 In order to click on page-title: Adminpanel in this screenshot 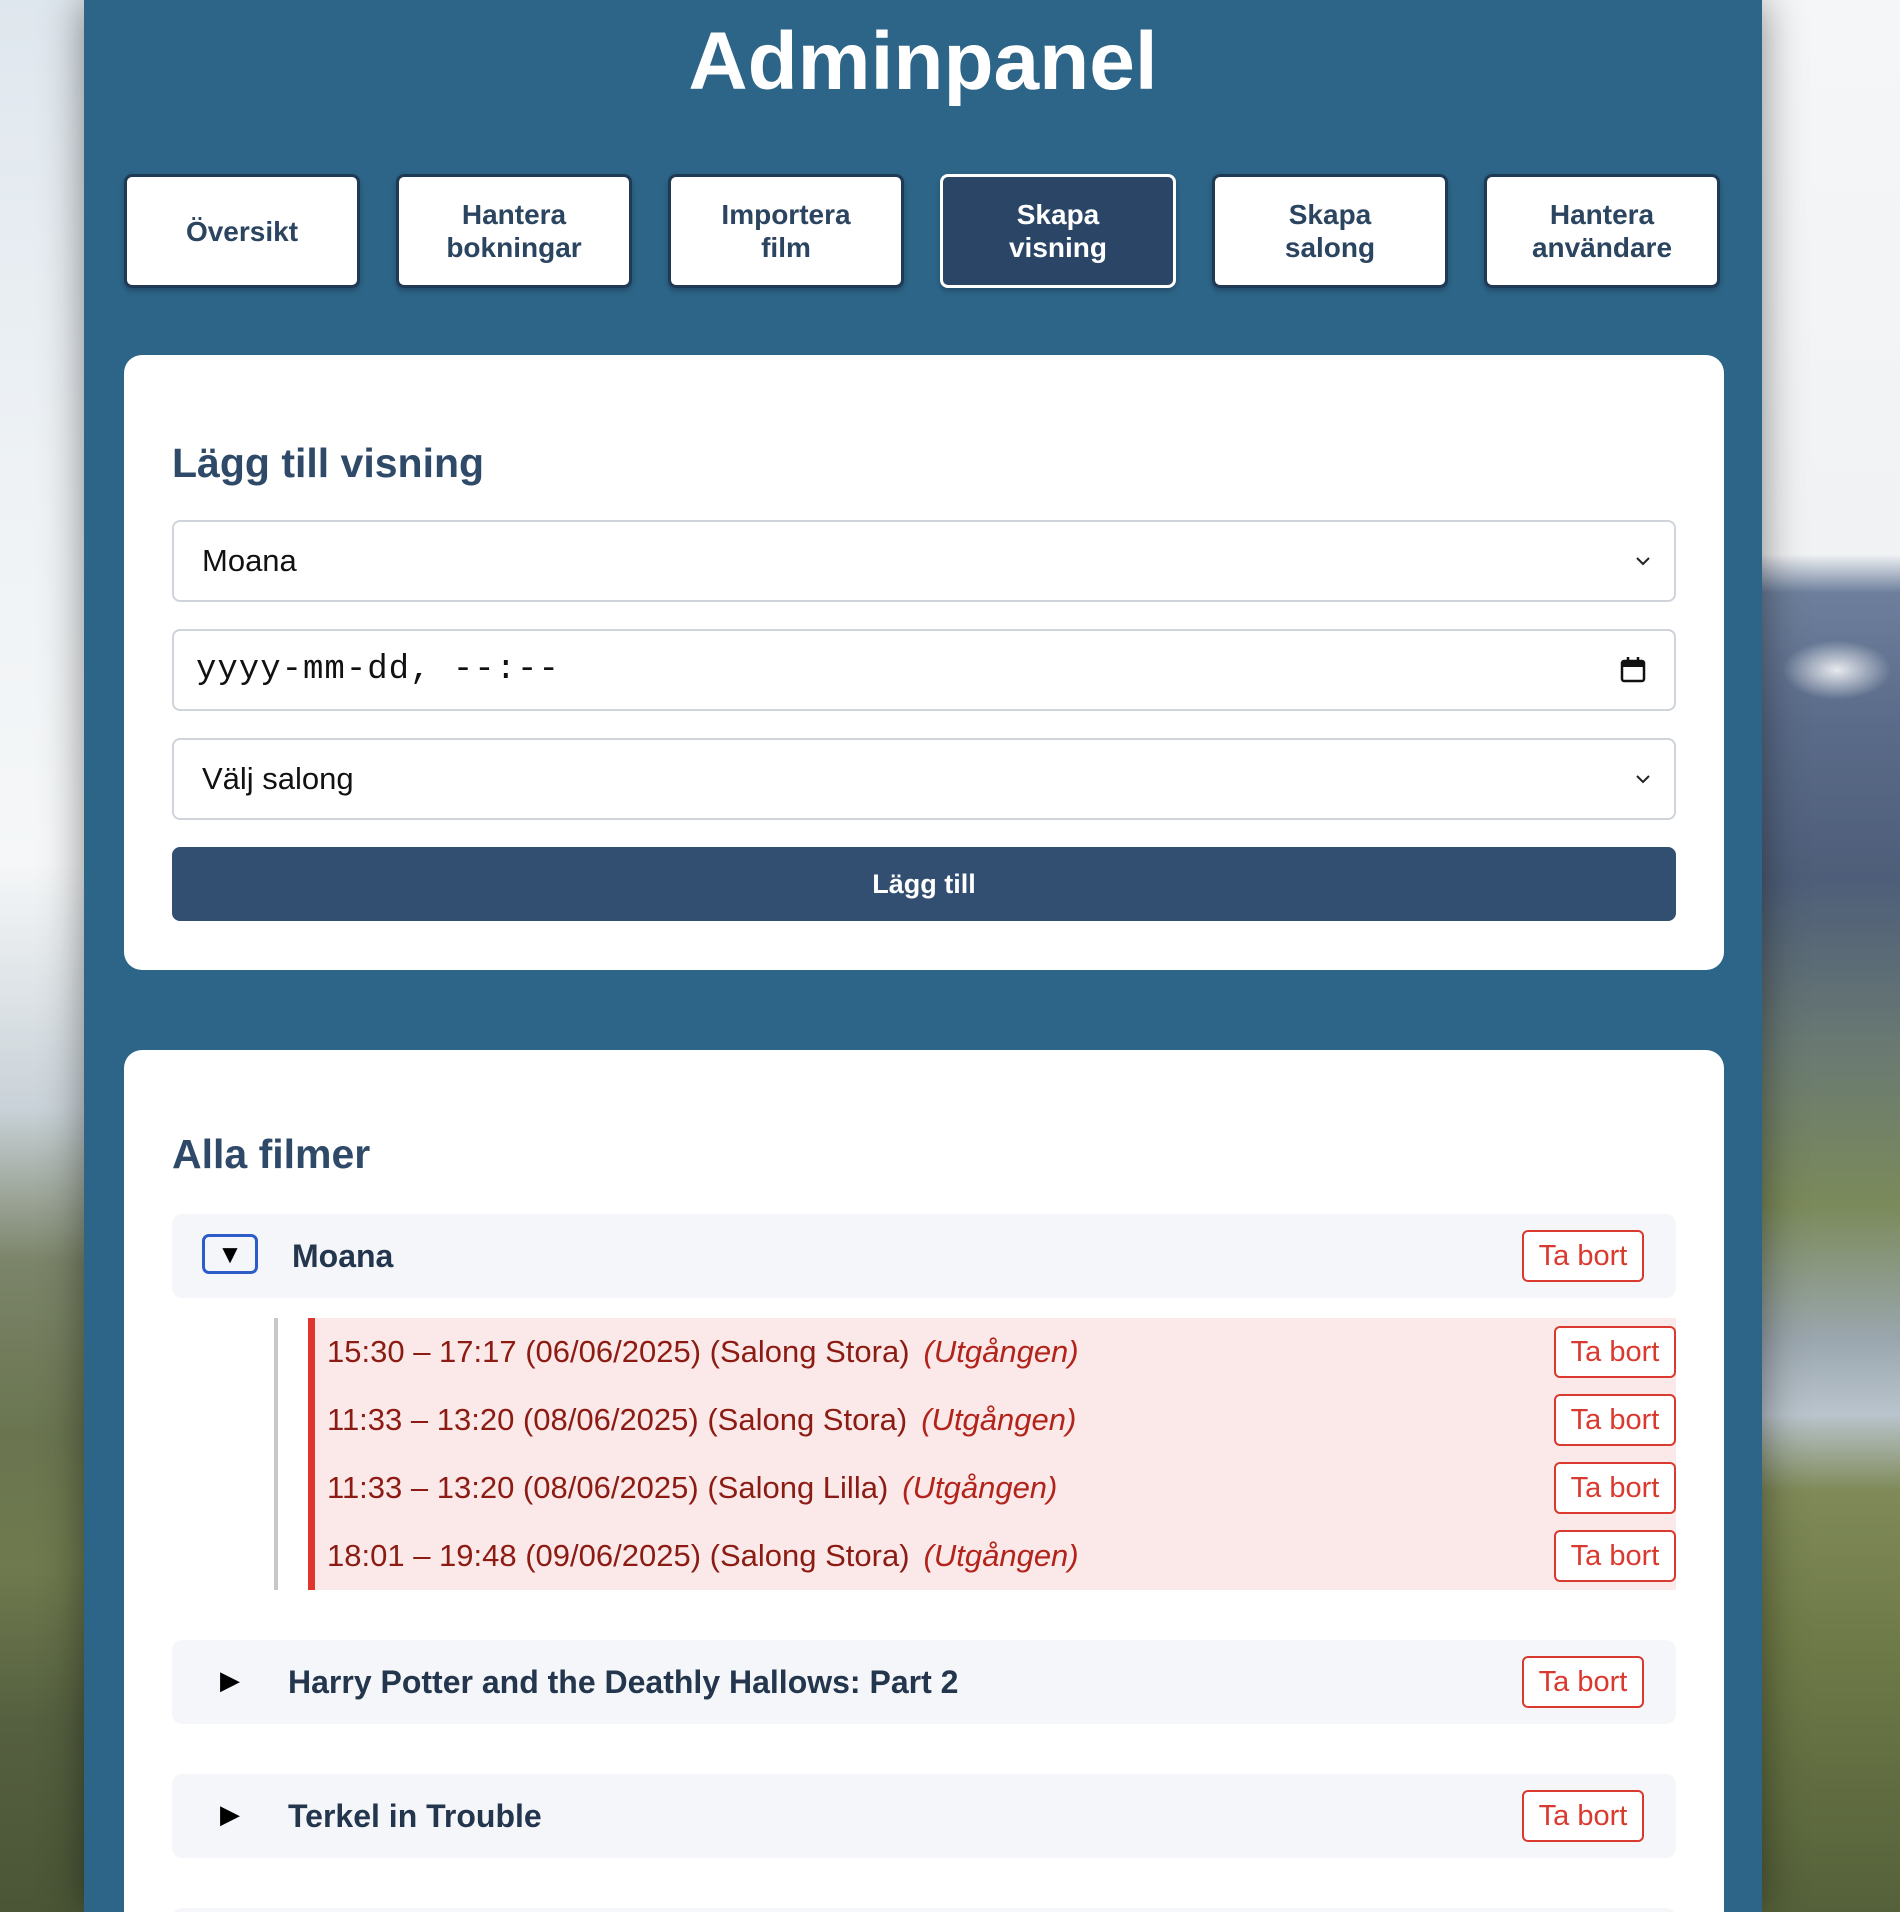, I will do `click(923, 61)`.